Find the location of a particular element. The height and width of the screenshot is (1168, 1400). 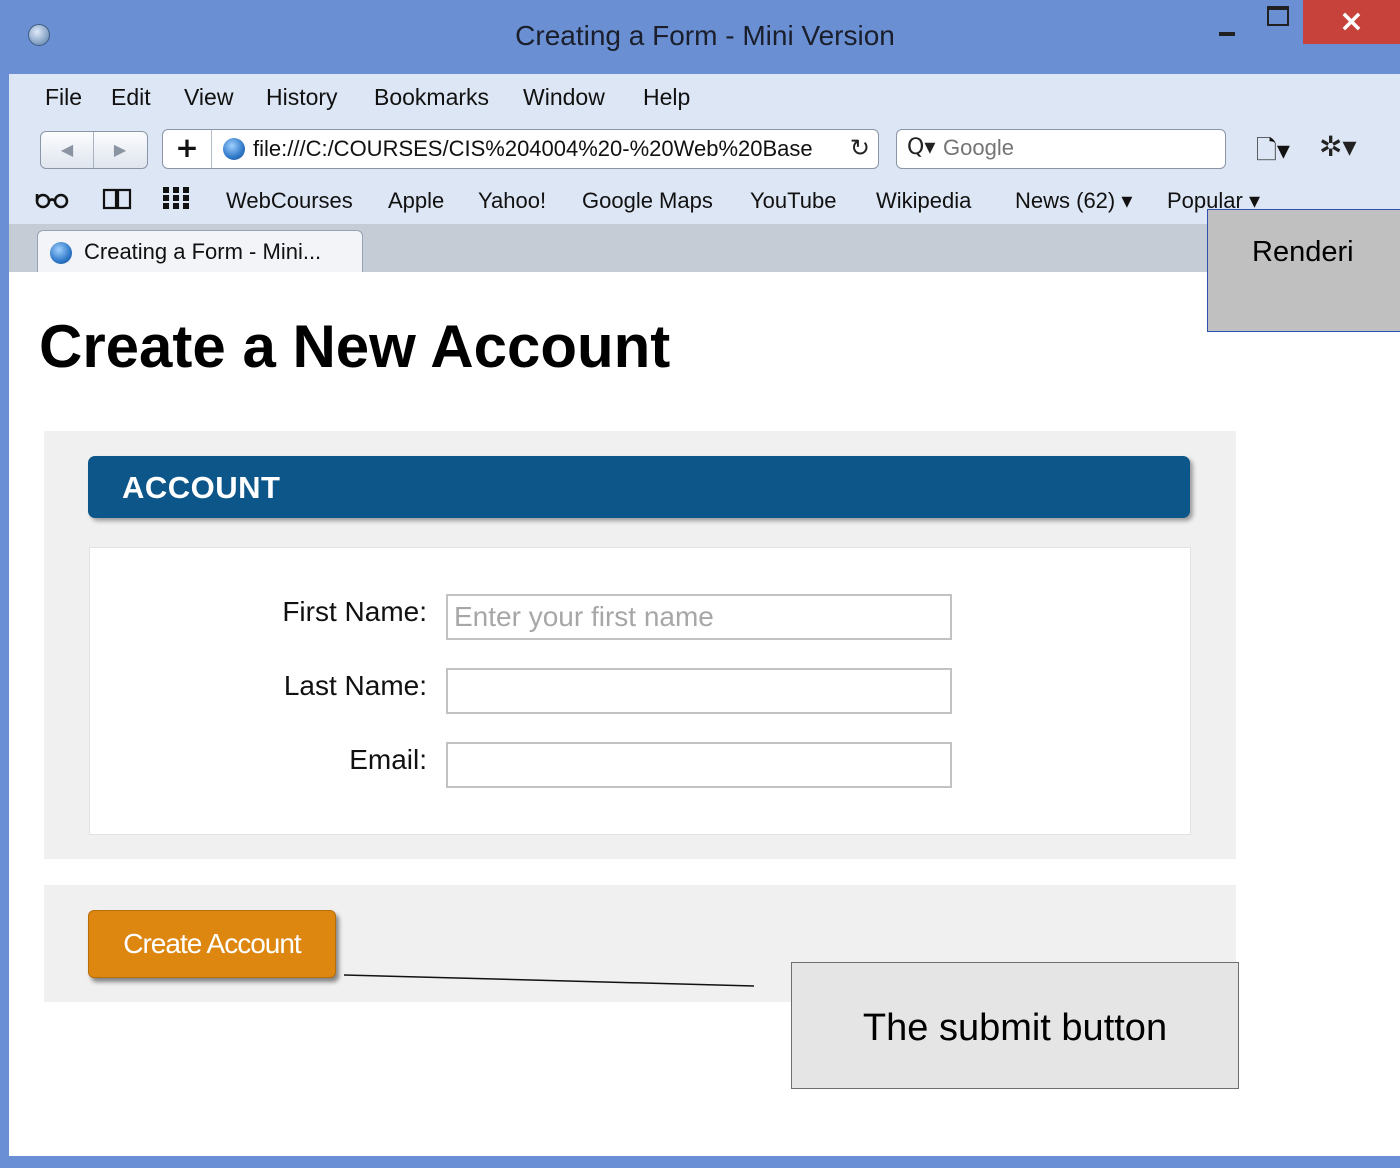

submit-callout: The submit button is located at coordinates (1015, 1025).